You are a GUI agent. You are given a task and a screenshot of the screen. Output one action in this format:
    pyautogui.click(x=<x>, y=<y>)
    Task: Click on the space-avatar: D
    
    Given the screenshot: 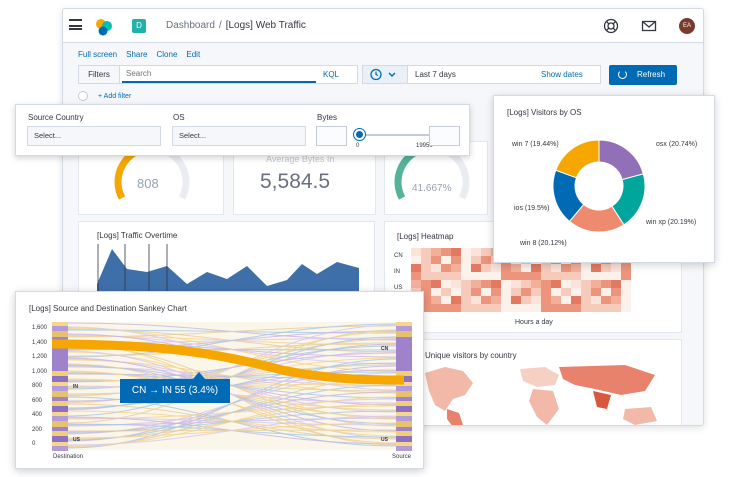 What is the action you would take?
    pyautogui.click(x=139, y=26)
    